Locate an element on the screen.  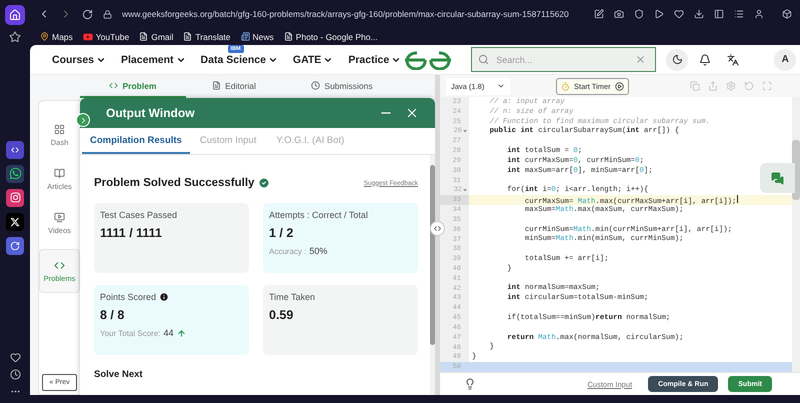
bookmark: YouTube is located at coordinates (106, 37).